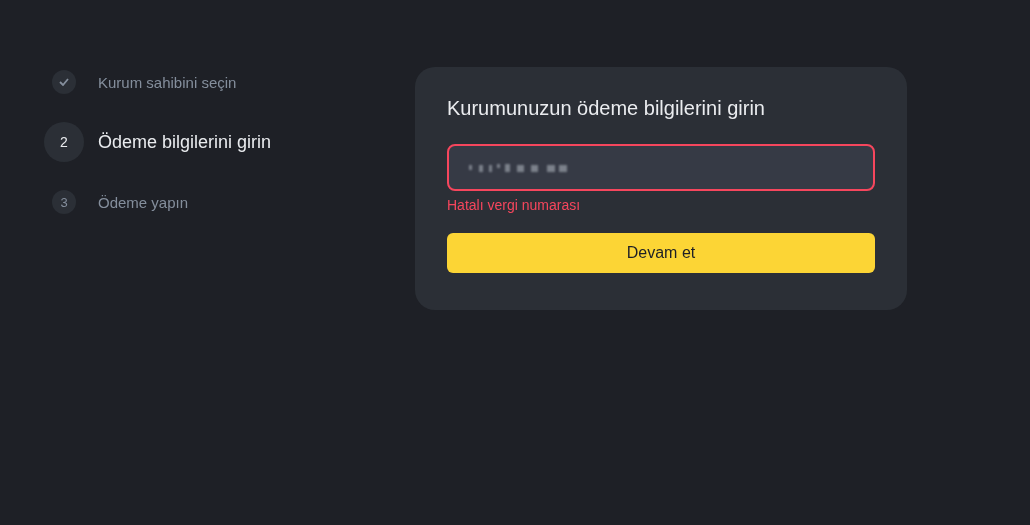 The height and width of the screenshot is (525, 1030). Describe the element at coordinates (64, 142) in the screenshot. I see `step-number: 2` at that location.